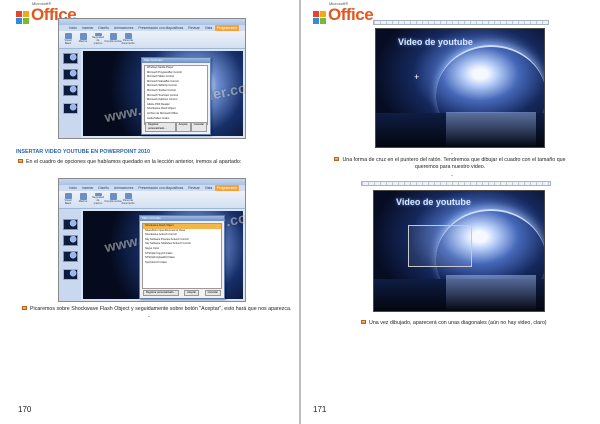 This screenshot has height=424, width=600. I want to click on office-logo: Microsoft® Office, so click(343, 13).